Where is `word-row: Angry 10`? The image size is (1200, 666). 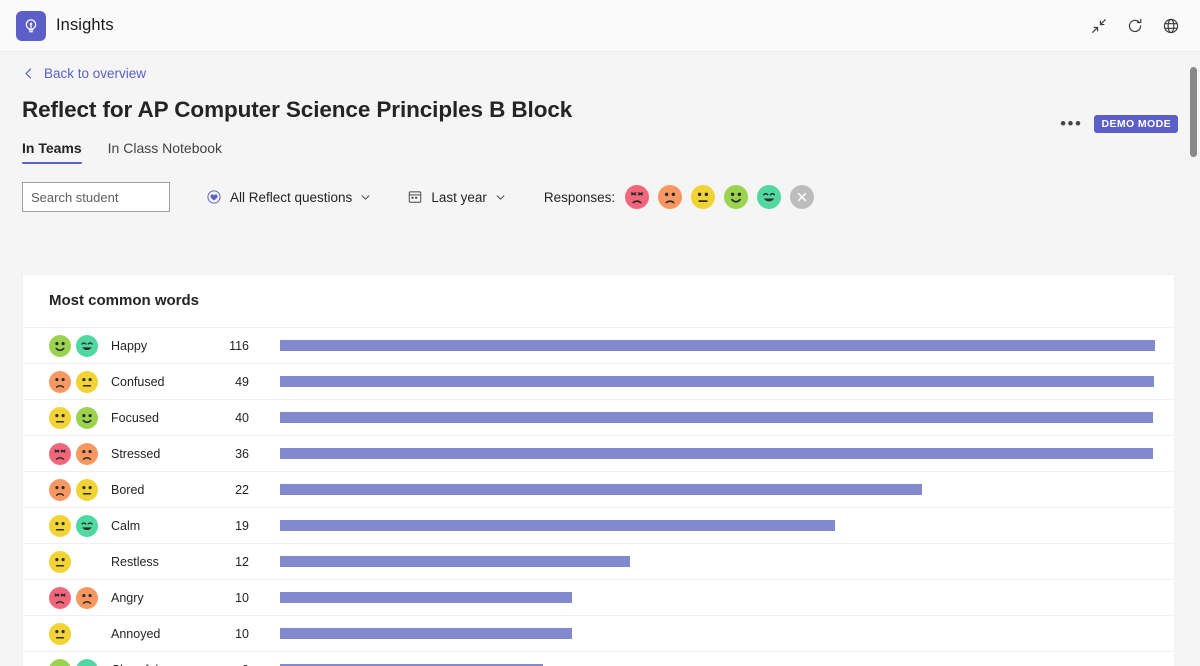 word-row: Angry 10 is located at coordinates (598, 597).